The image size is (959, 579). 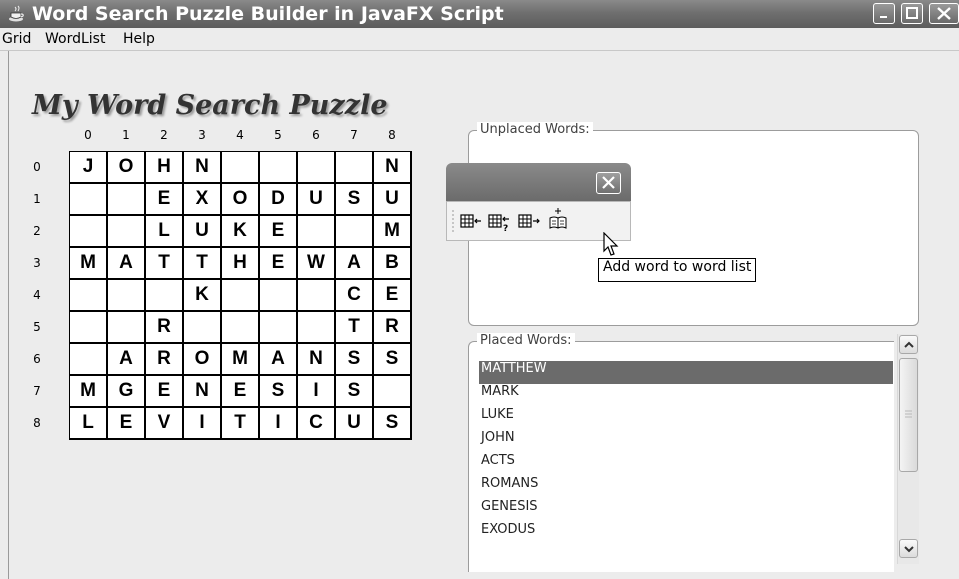 What do you see at coordinates (393, 264) in the screenshot?
I see `grid-cell: B` at bounding box center [393, 264].